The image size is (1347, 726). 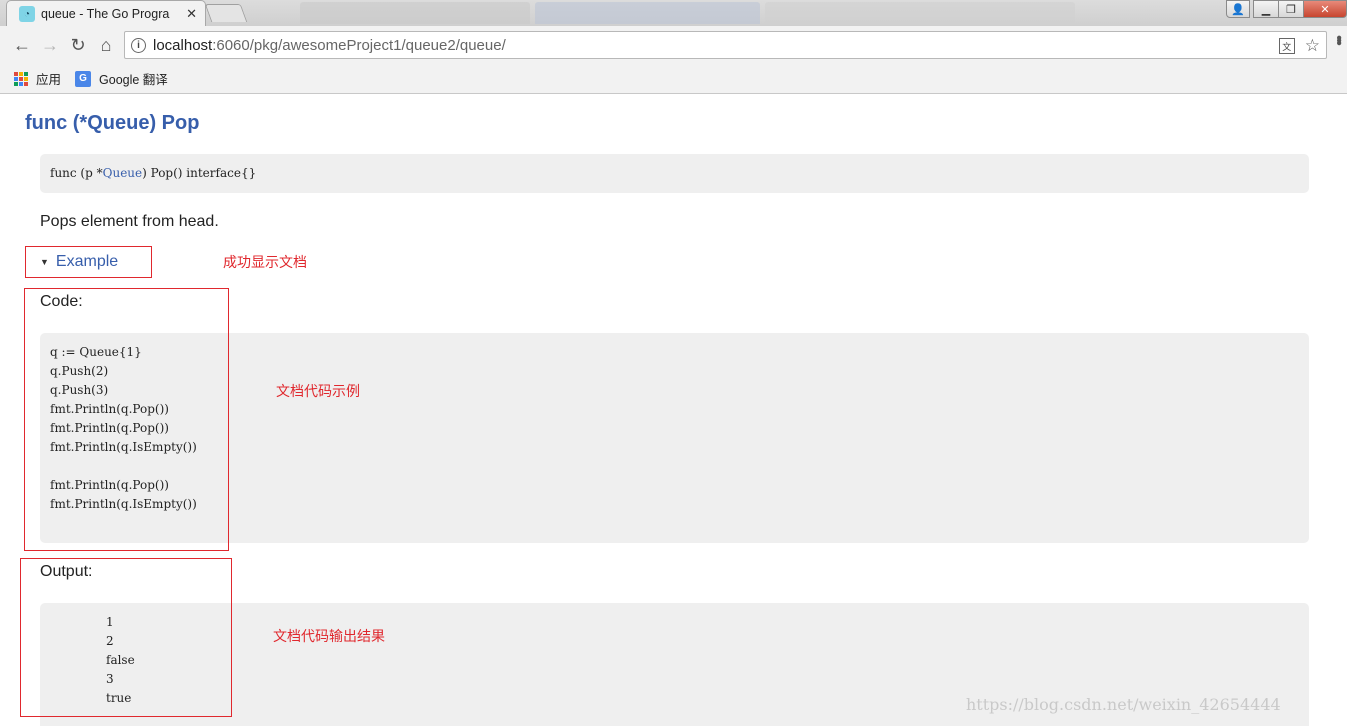 What do you see at coordinates (87, 261) in the screenshot?
I see `example-label: Example` at bounding box center [87, 261].